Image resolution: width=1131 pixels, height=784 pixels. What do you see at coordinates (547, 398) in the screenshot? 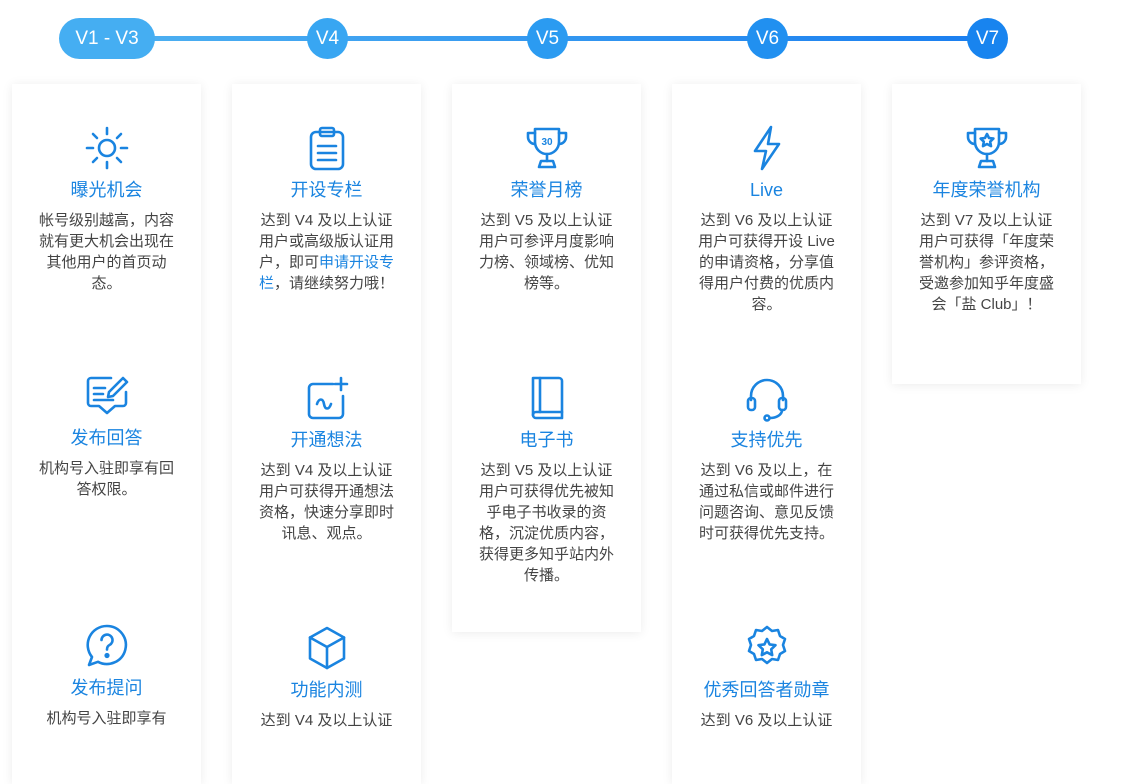
I see `book-icon` at bounding box center [547, 398].